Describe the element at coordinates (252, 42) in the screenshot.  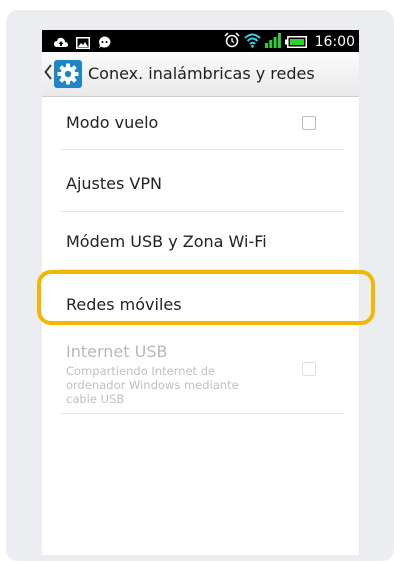
I see `wifi-icon` at that location.